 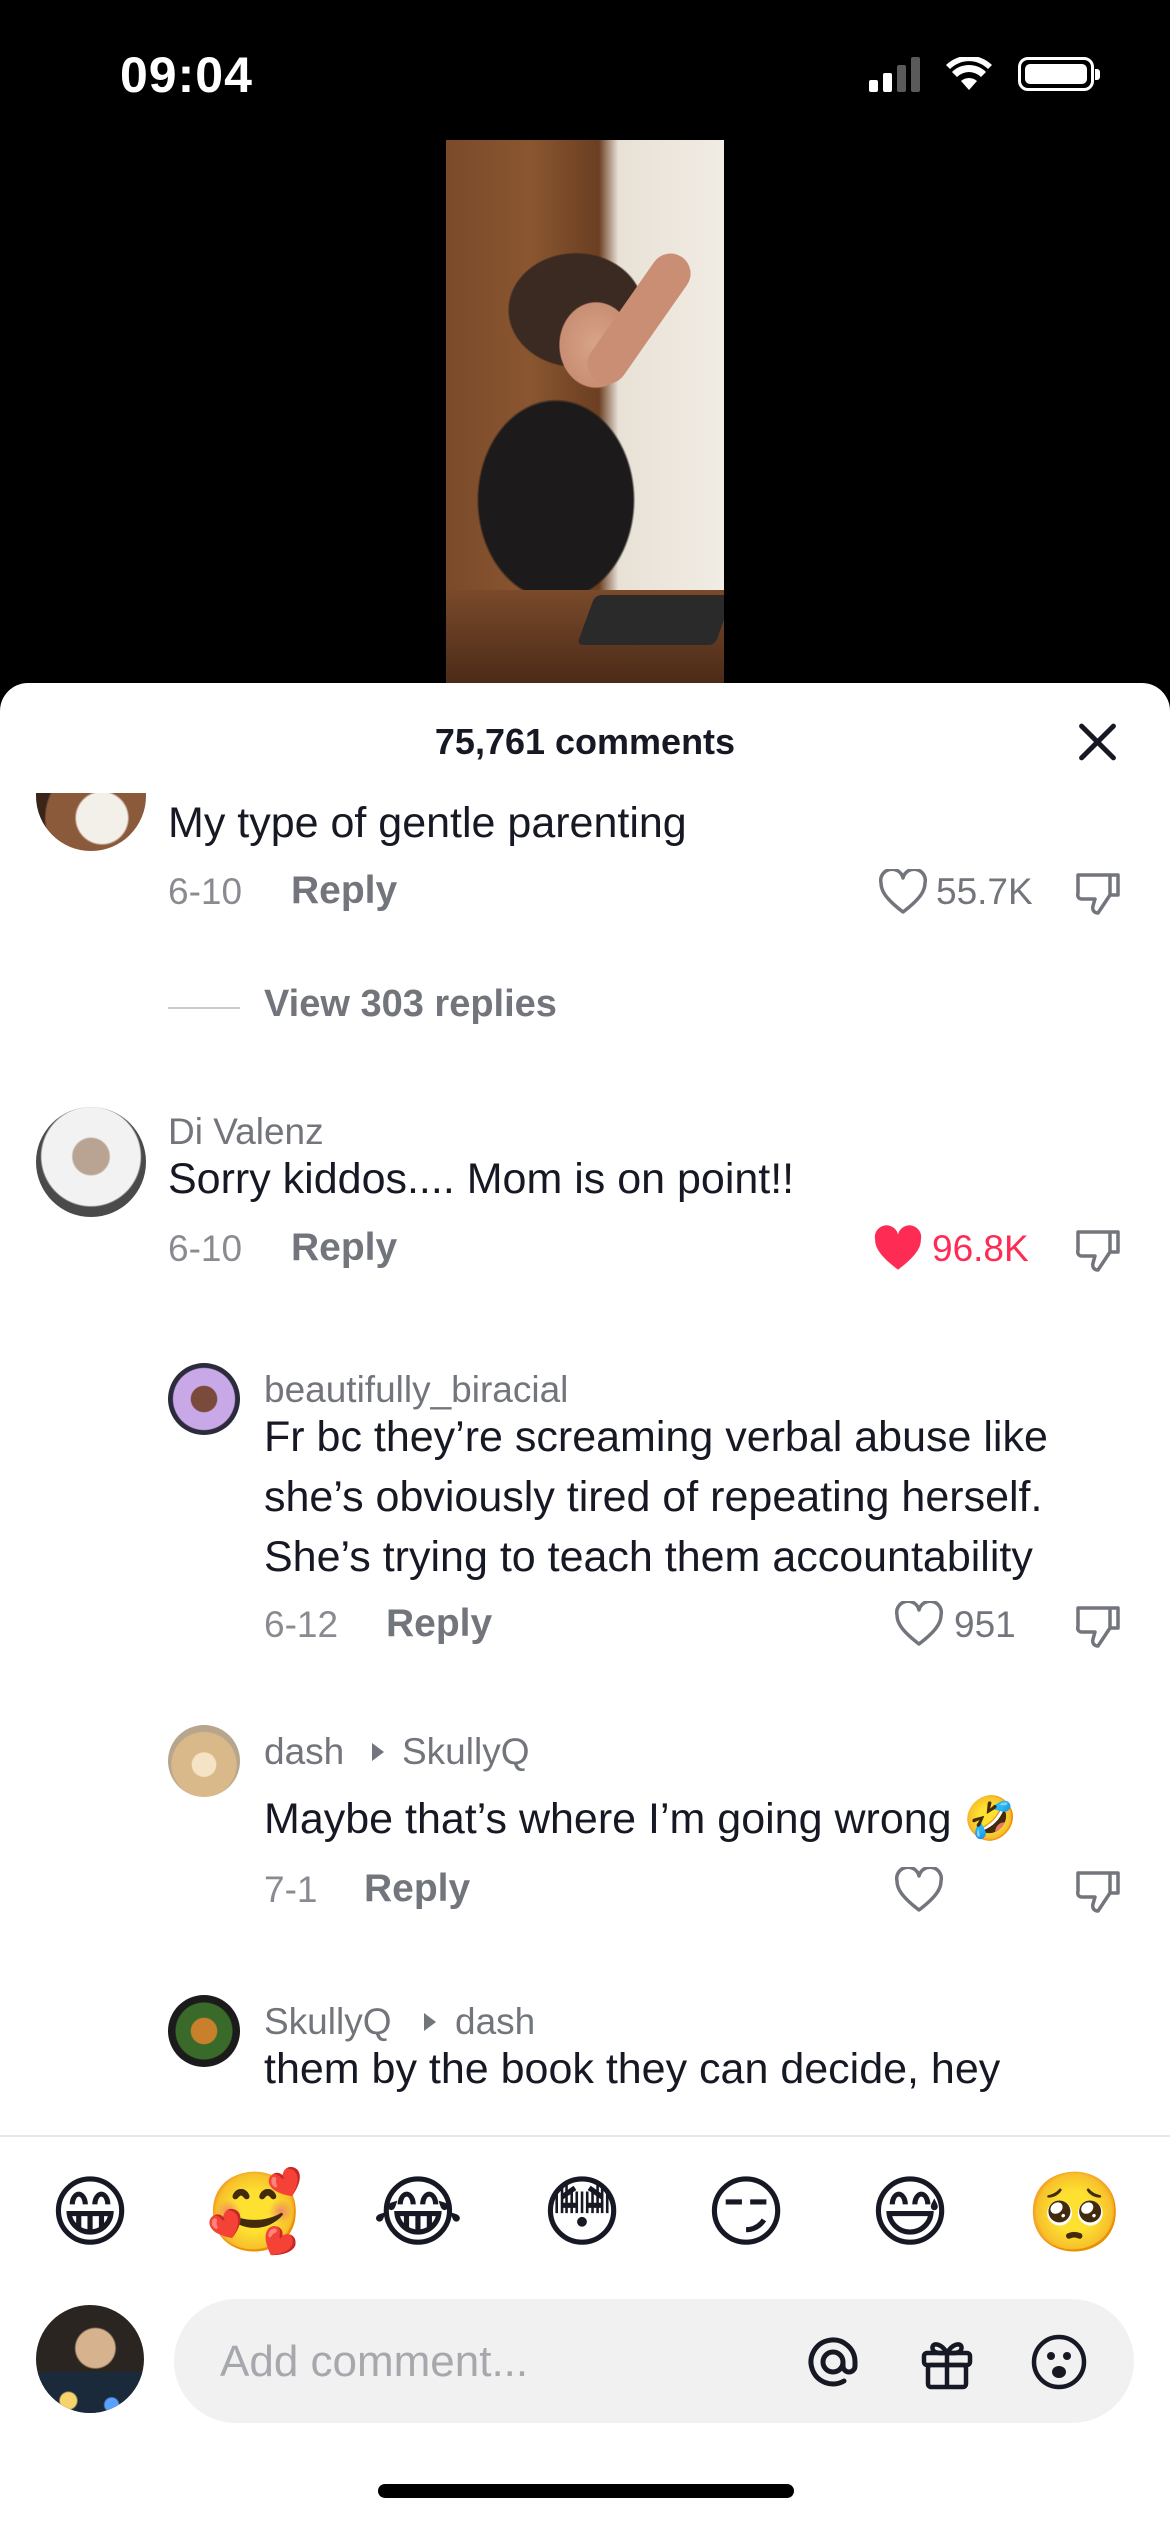 I want to click on comments-count-title: 75,761 comments, so click(x=585, y=741).